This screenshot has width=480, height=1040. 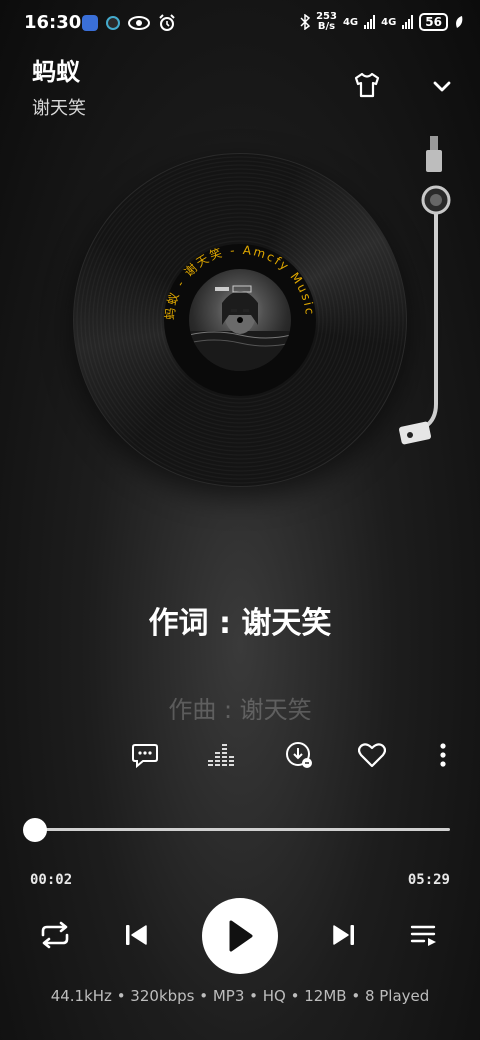 I want to click on previous-icon, so click(x=136, y=935).